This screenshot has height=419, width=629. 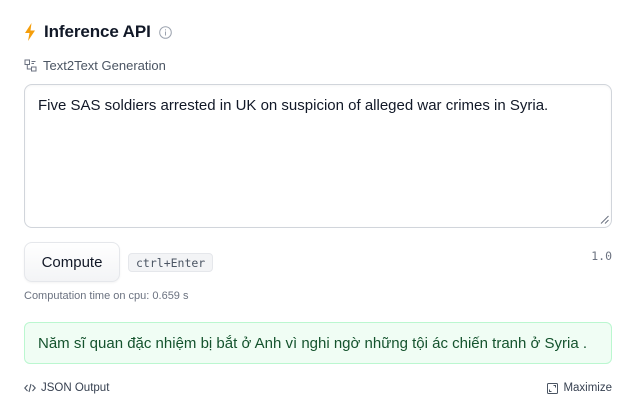 I want to click on maximize-button: Maximize, so click(x=579, y=388).